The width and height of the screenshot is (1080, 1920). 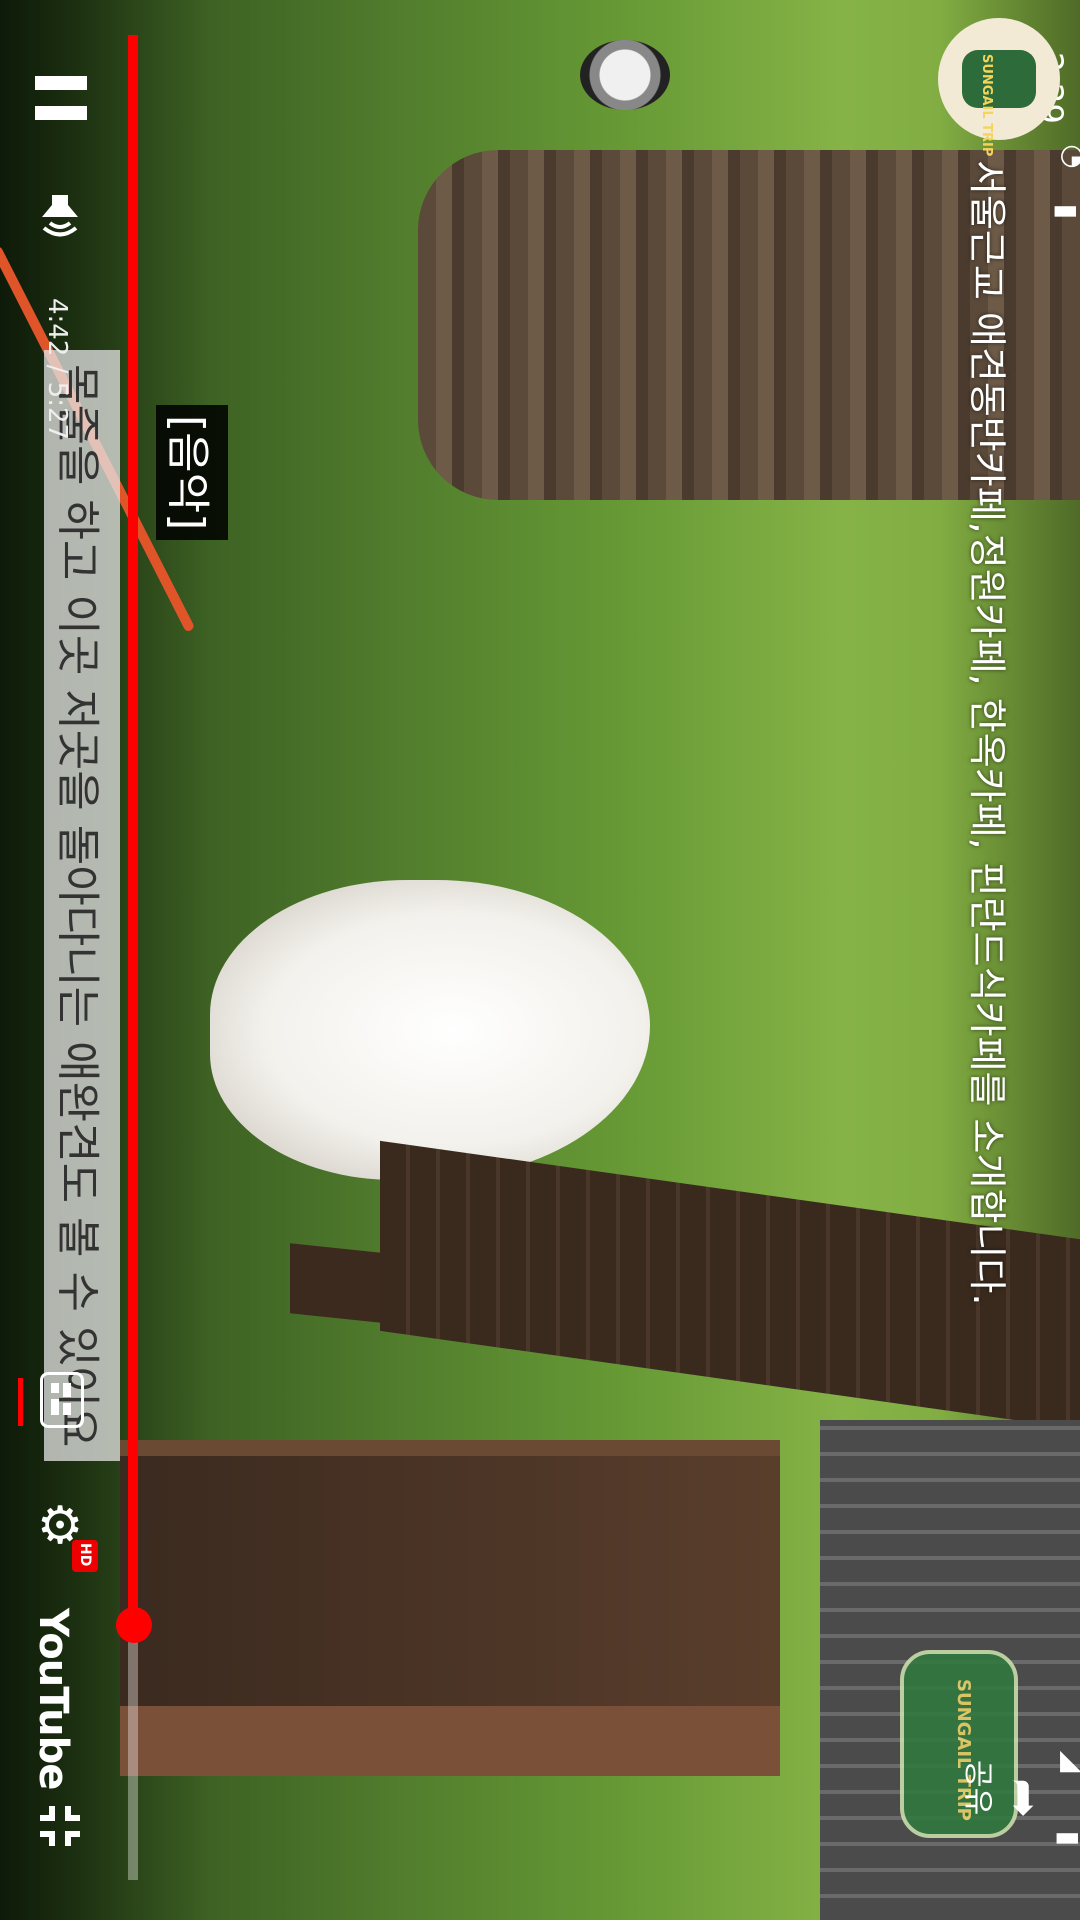 I want to click on captions-button, so click(x=62, y=1400).